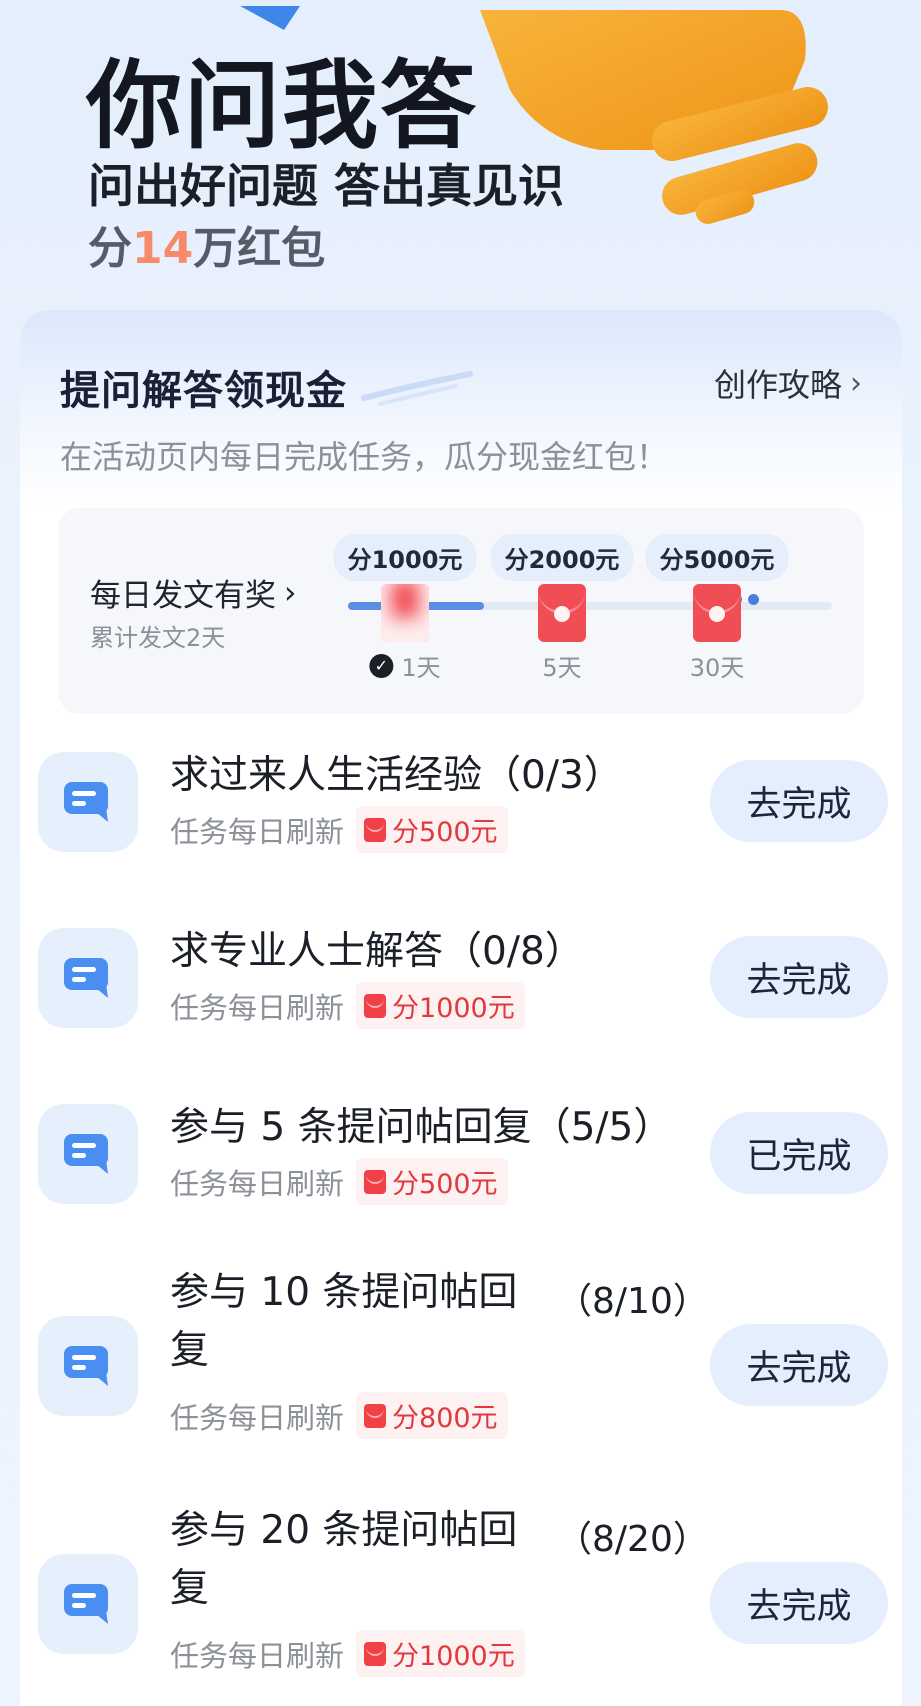  I want to click on blue-ribbon-decoration, so click(270, 18).